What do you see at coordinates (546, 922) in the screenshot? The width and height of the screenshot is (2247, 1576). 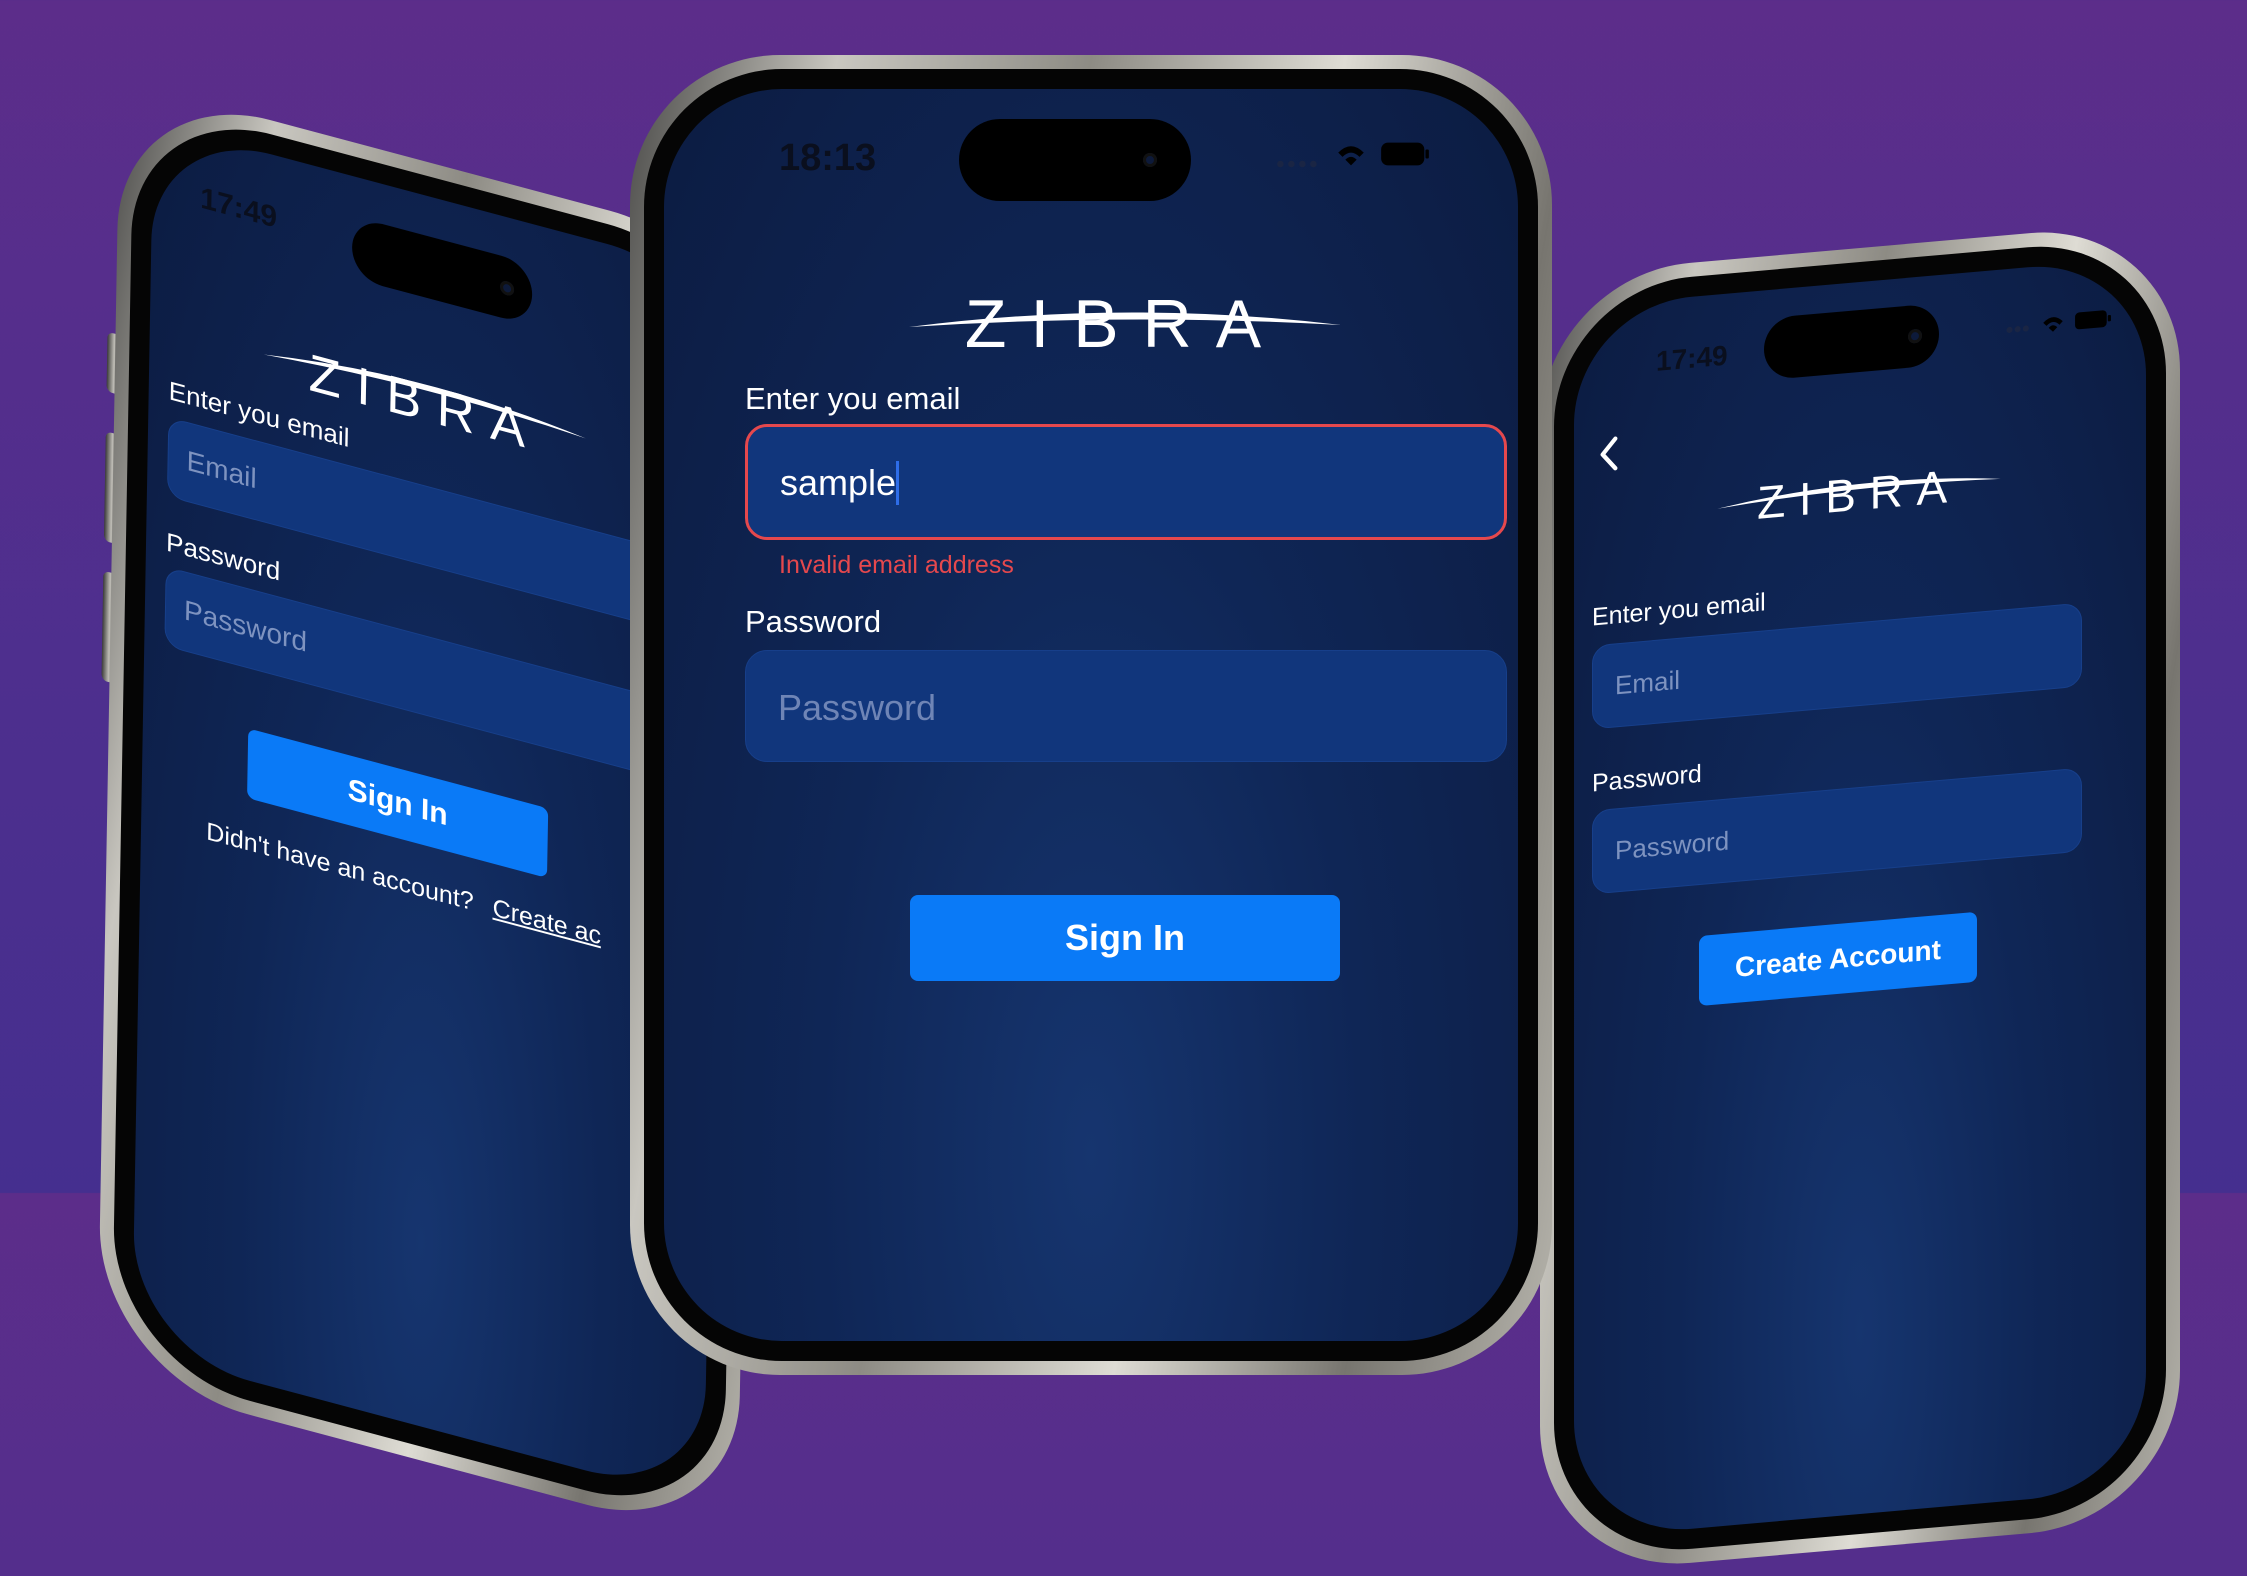 I see `create-account-link: Create ac` at bounding box center [546, 922].